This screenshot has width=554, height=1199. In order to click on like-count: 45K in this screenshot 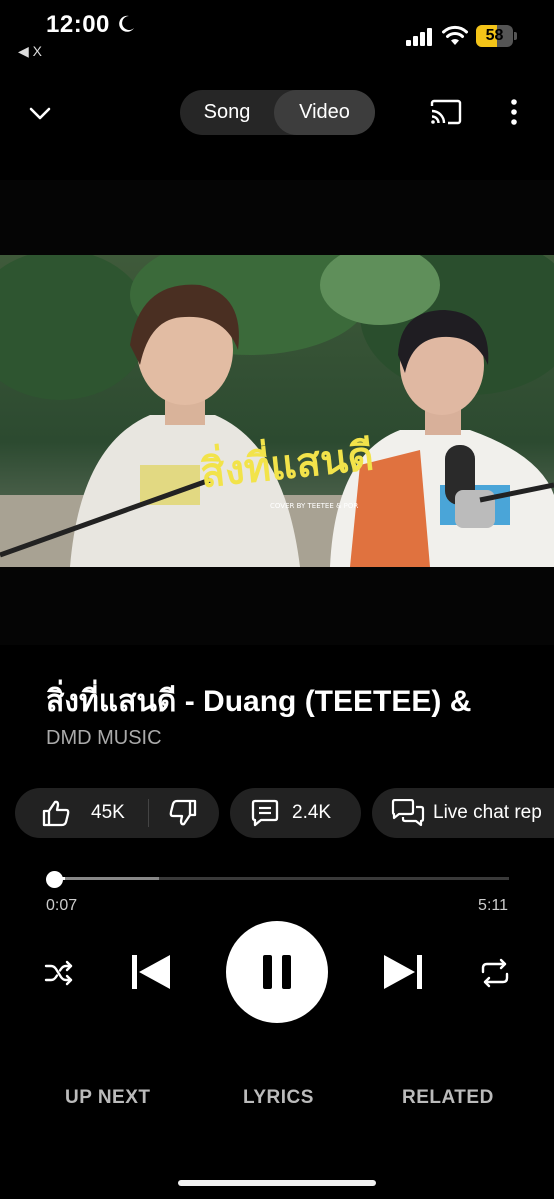, I will do `click(108, 813)`.